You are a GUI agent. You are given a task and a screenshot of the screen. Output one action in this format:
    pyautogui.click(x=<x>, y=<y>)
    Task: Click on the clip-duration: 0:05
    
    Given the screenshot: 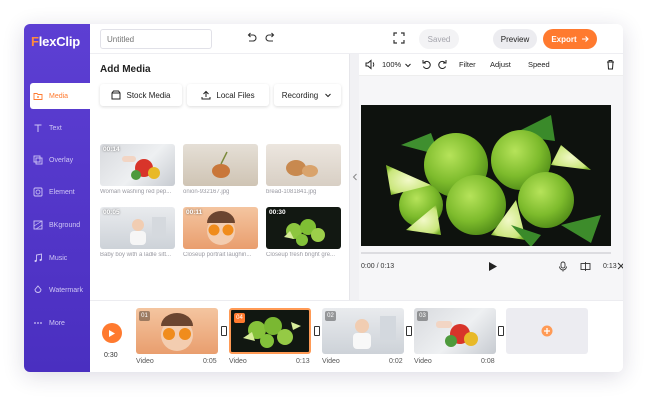 What is the action you would take?
    pyautogui.click(x=210, y=361)
    